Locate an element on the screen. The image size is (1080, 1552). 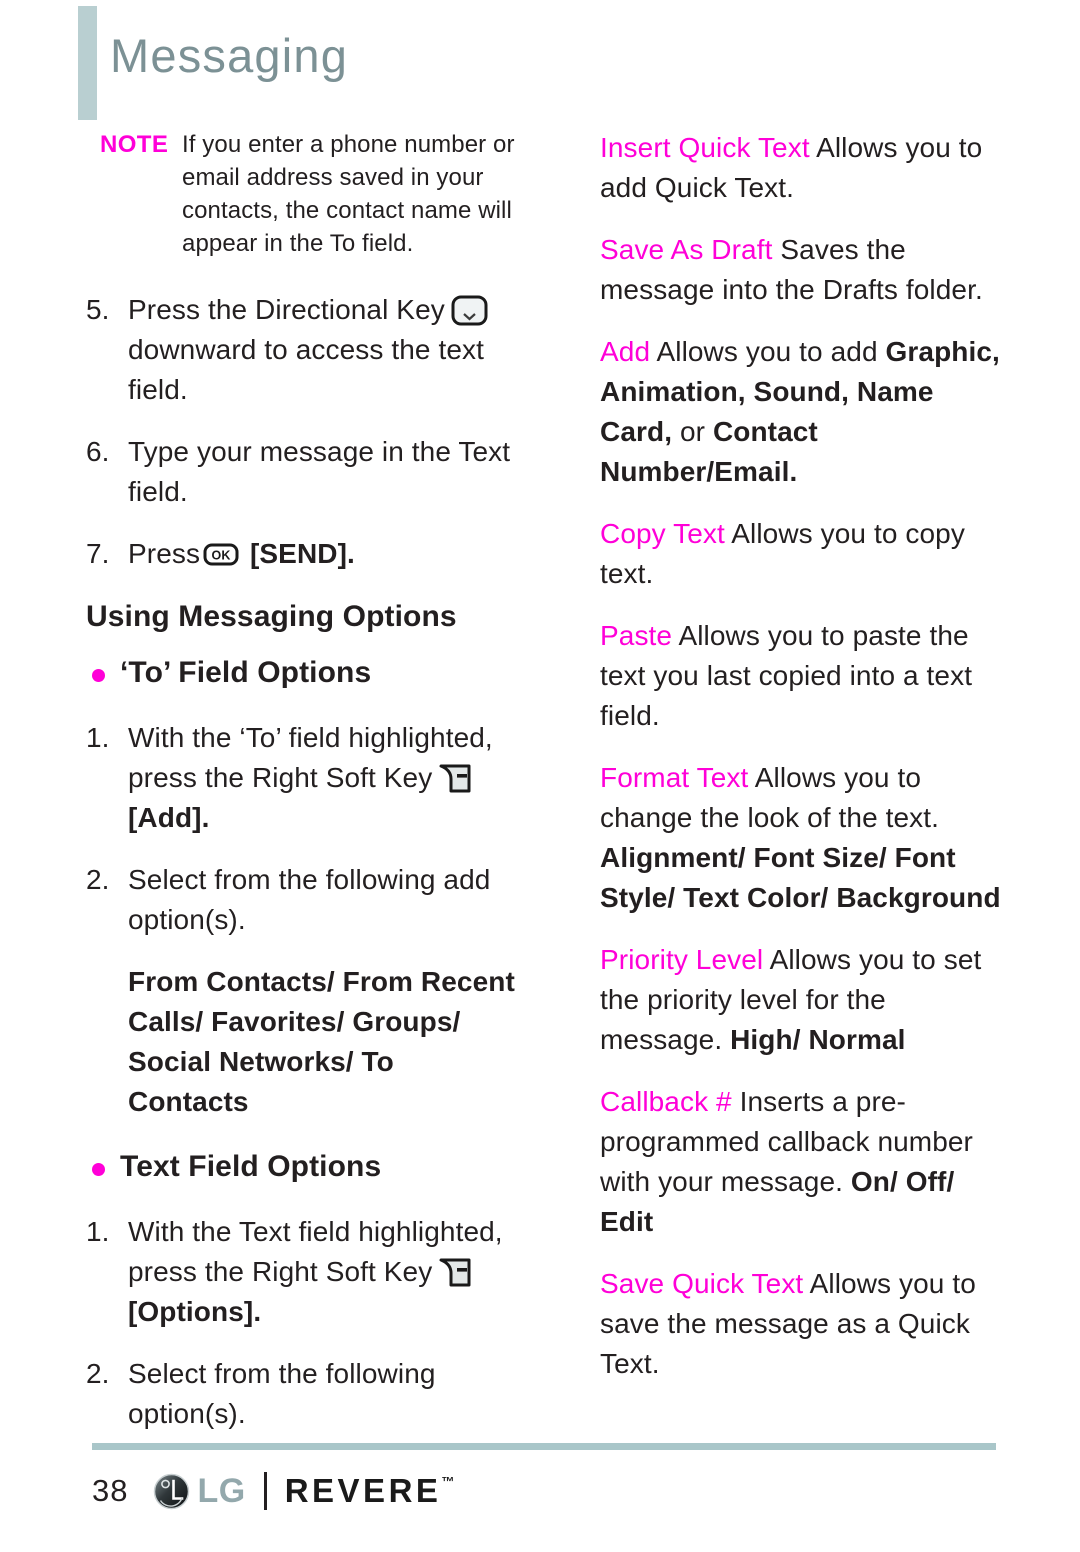
option-term: Save Quick Text is located at coordinates (702, 1283).